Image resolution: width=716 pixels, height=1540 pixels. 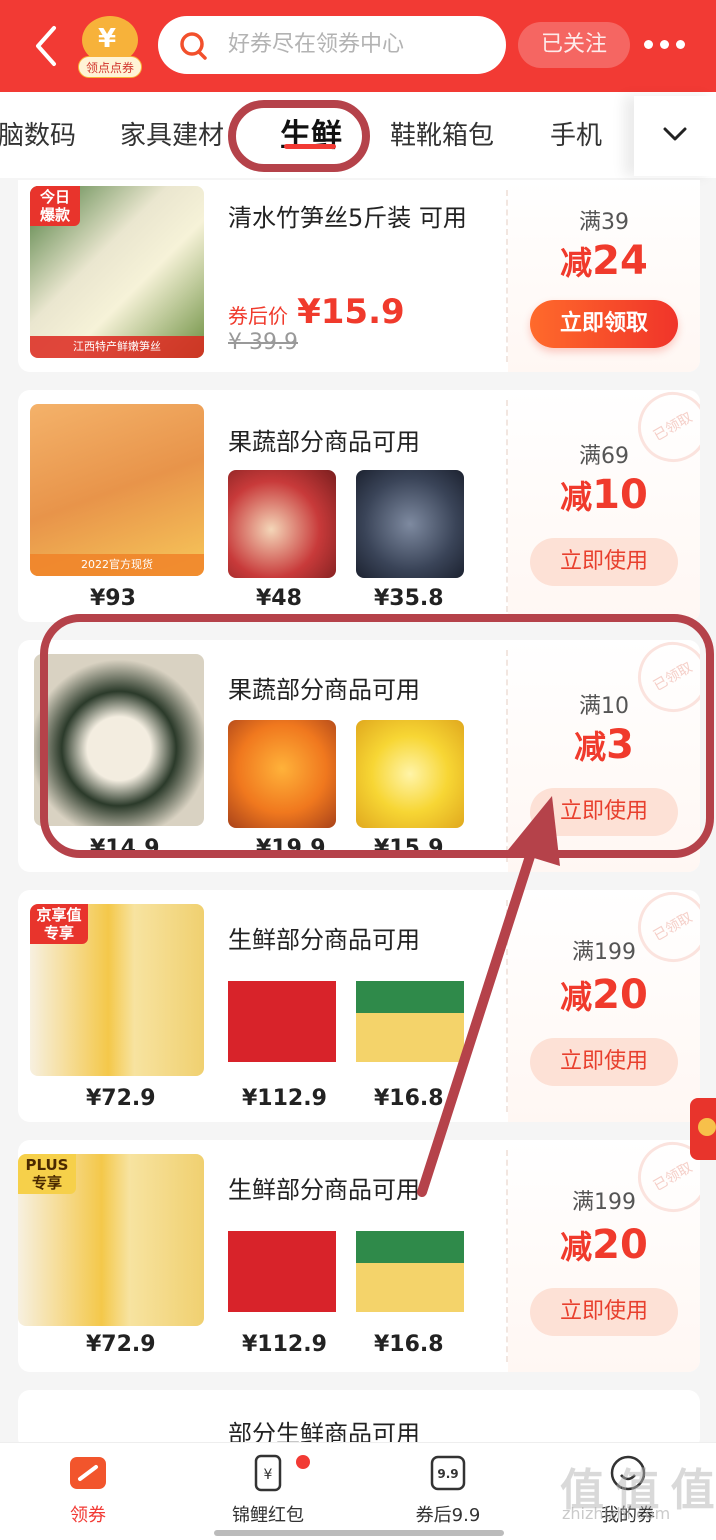 What do you see at coordinates (88, 1473) in the screenshot?
I see `coupon-ticket-icon` at bounding box center [88, 1473].